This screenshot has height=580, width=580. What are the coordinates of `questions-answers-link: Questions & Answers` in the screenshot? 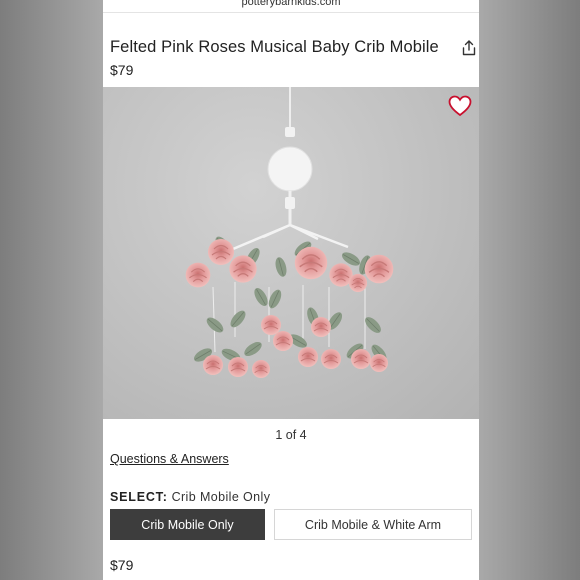 It's located at (169, 459).